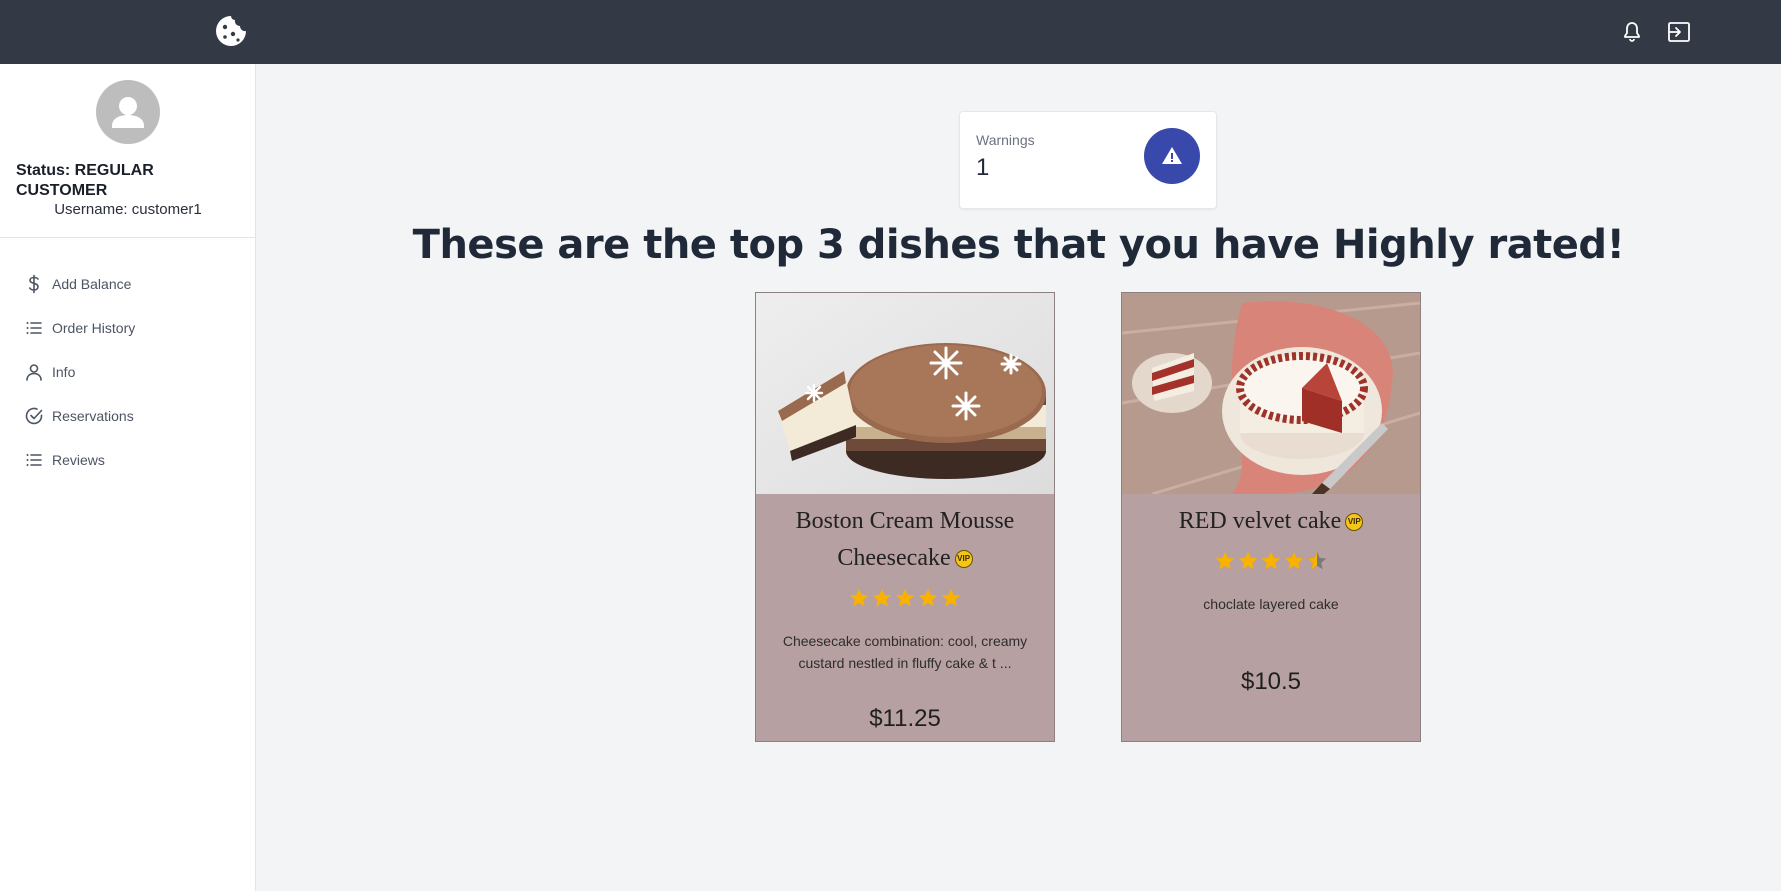 Image resolution: width=1781 pixels, height=891 pixels. I want to click on warning-icon-badge, so click(1172, 156).